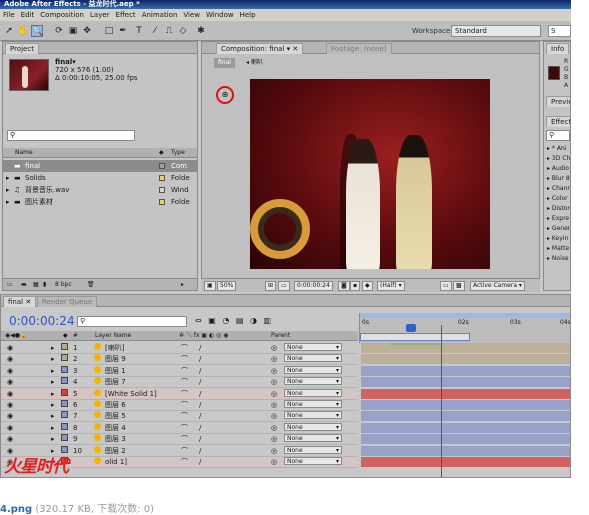 The image size is (589, 515). I want to click on expand-icon: ▸, so click(8, 190).